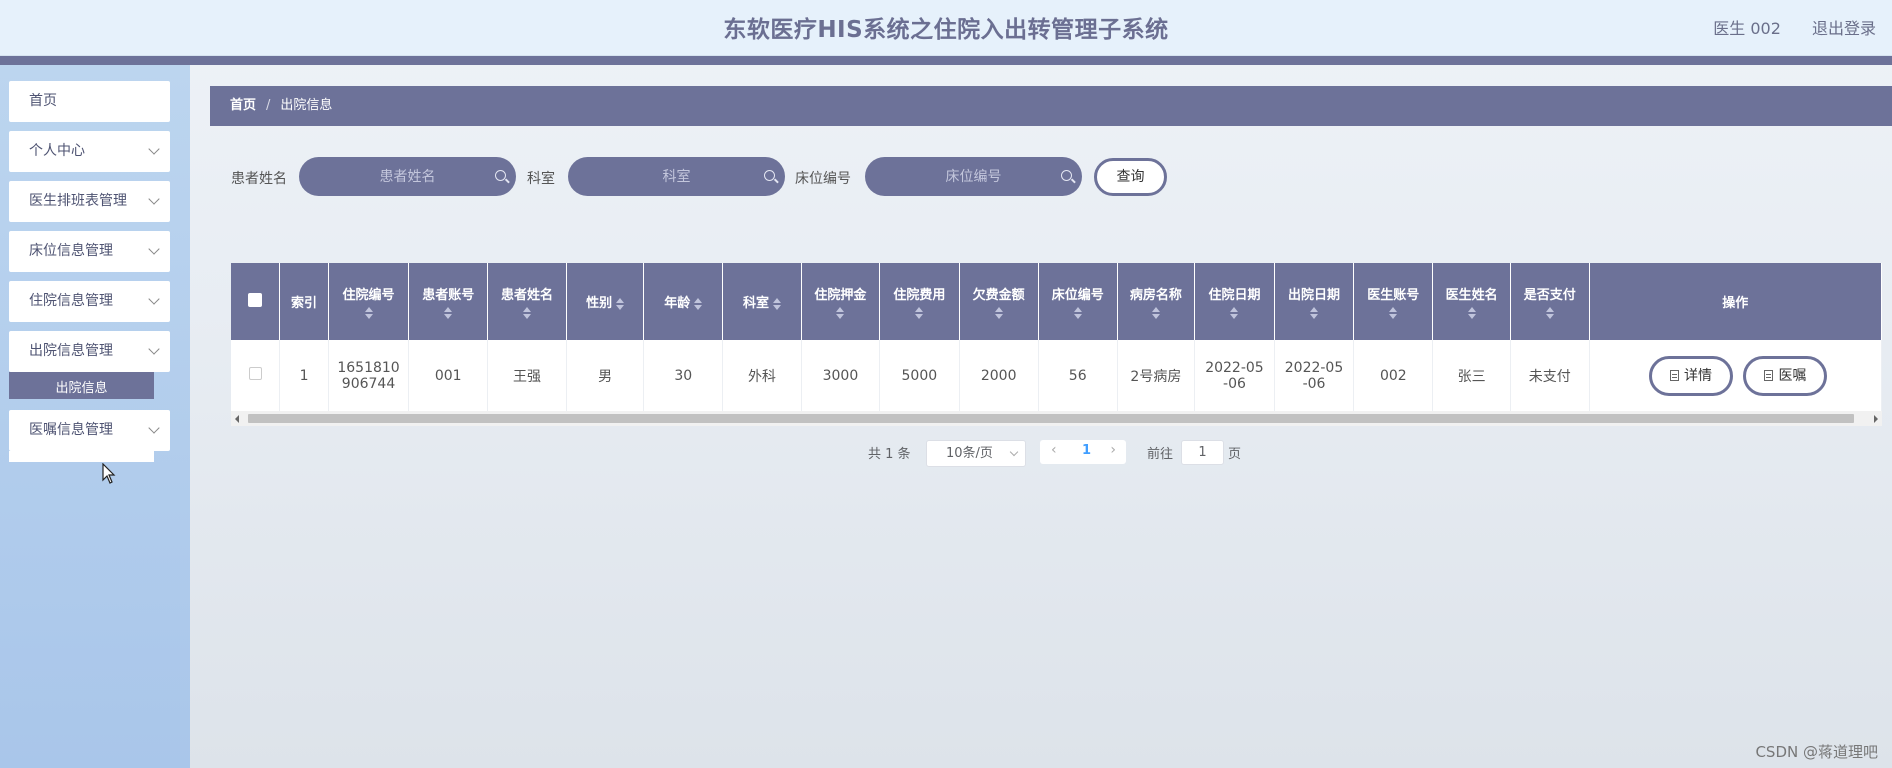  I want to click on select-all-header, so click(256, 301).